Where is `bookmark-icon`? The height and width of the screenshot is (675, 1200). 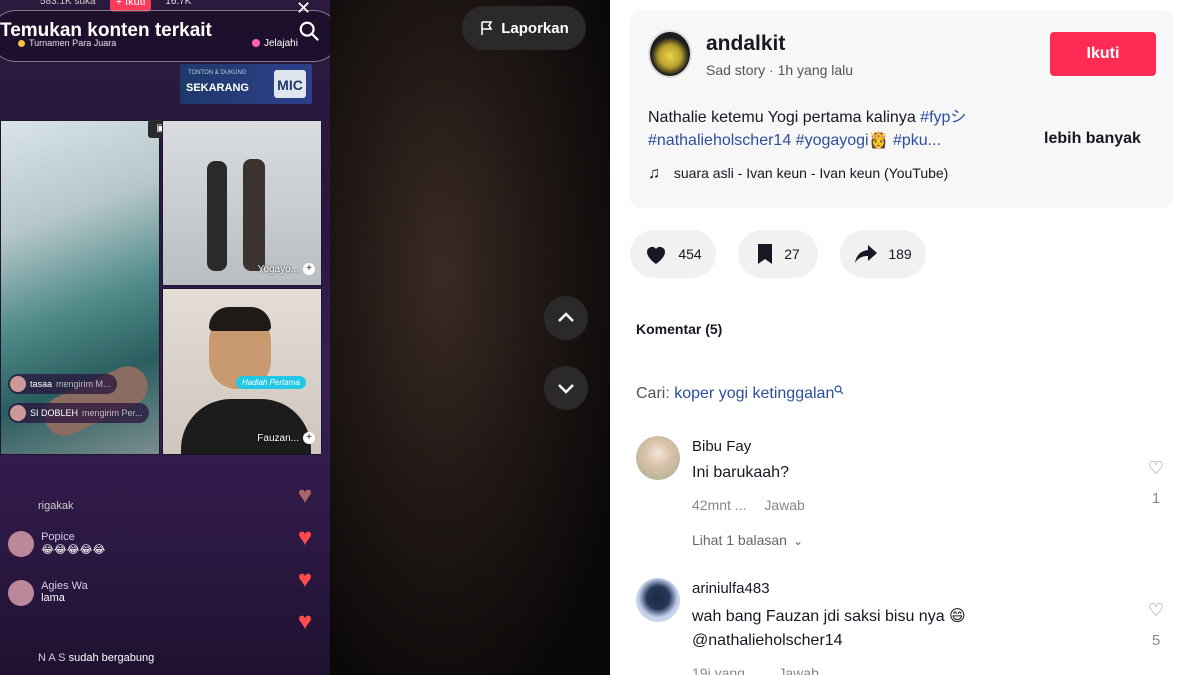 bookmark-icon is located at coordinates (765, 254).